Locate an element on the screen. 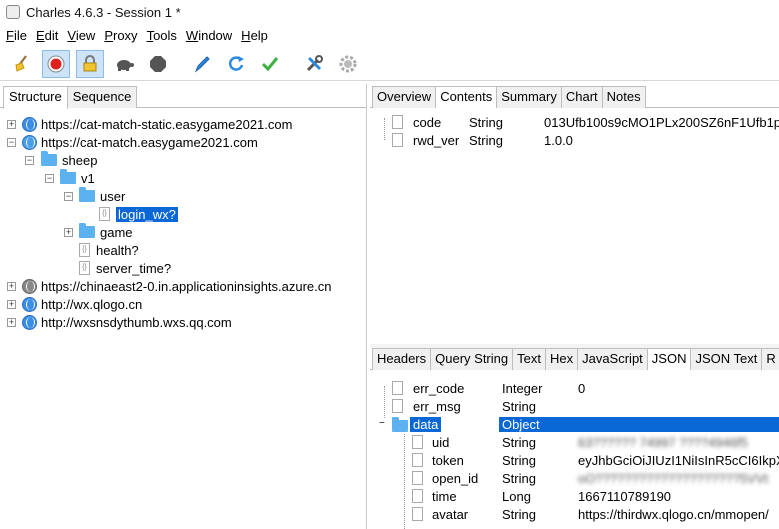 This screenshot has height=529, width=779. tab-javascript: JavaScript is located at coordinates (612, 359).